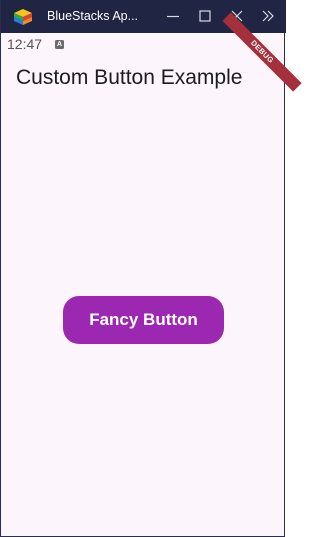  I want to click on status-time: 12:47, so click(25, 44).